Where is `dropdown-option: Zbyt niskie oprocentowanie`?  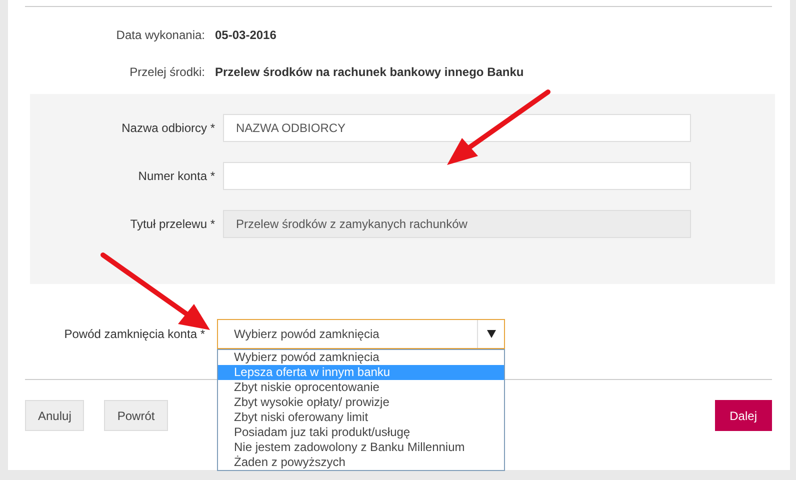
dropdown-option: Zbyt niskie oprocentowanie is located at coordinates (361, 387).